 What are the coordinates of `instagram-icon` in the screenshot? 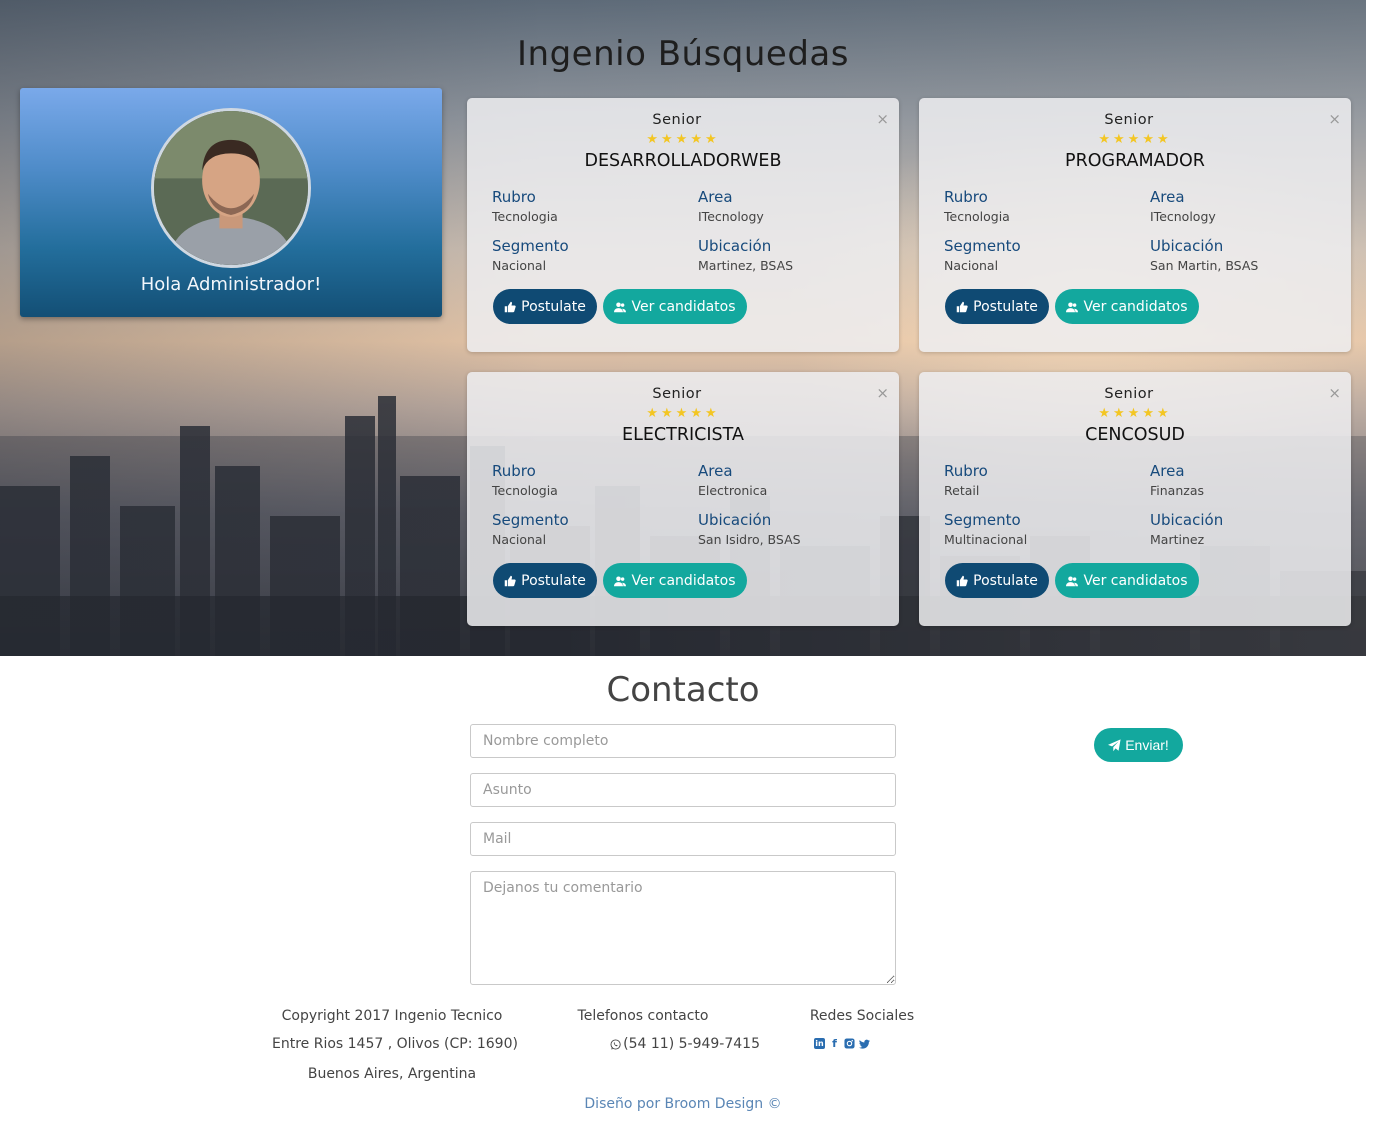 It's located at (849, 1043).